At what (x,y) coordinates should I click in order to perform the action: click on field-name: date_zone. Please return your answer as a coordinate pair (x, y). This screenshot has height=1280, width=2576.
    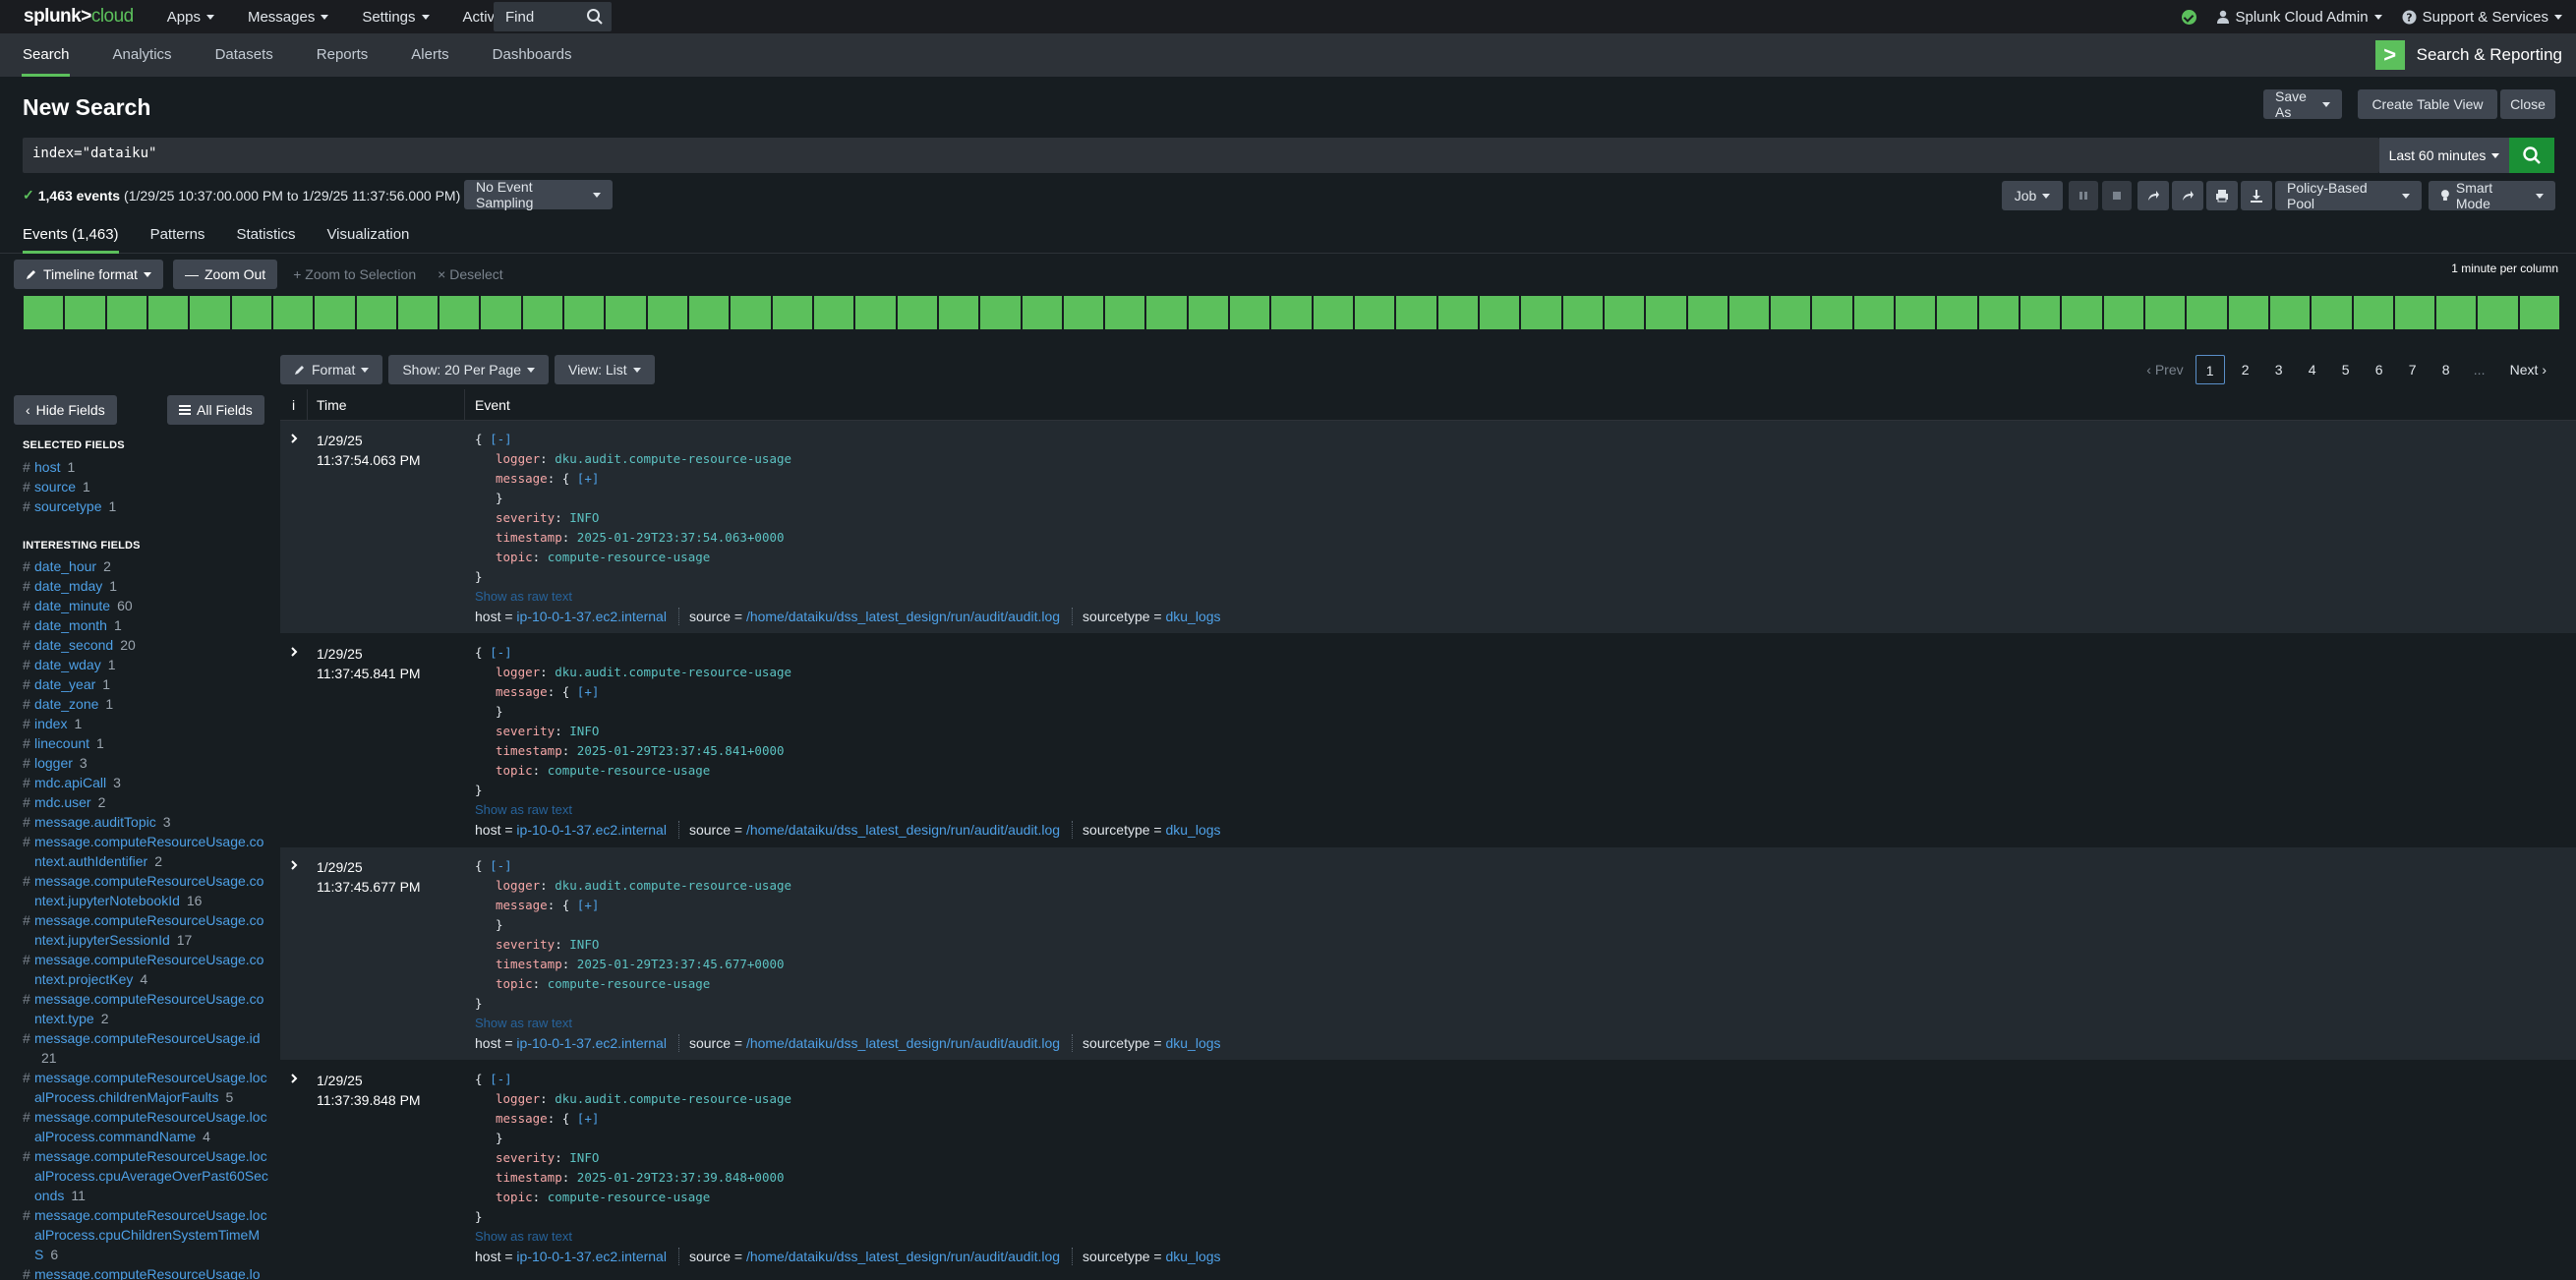
    Looking at the image, I should click on (66, 704).